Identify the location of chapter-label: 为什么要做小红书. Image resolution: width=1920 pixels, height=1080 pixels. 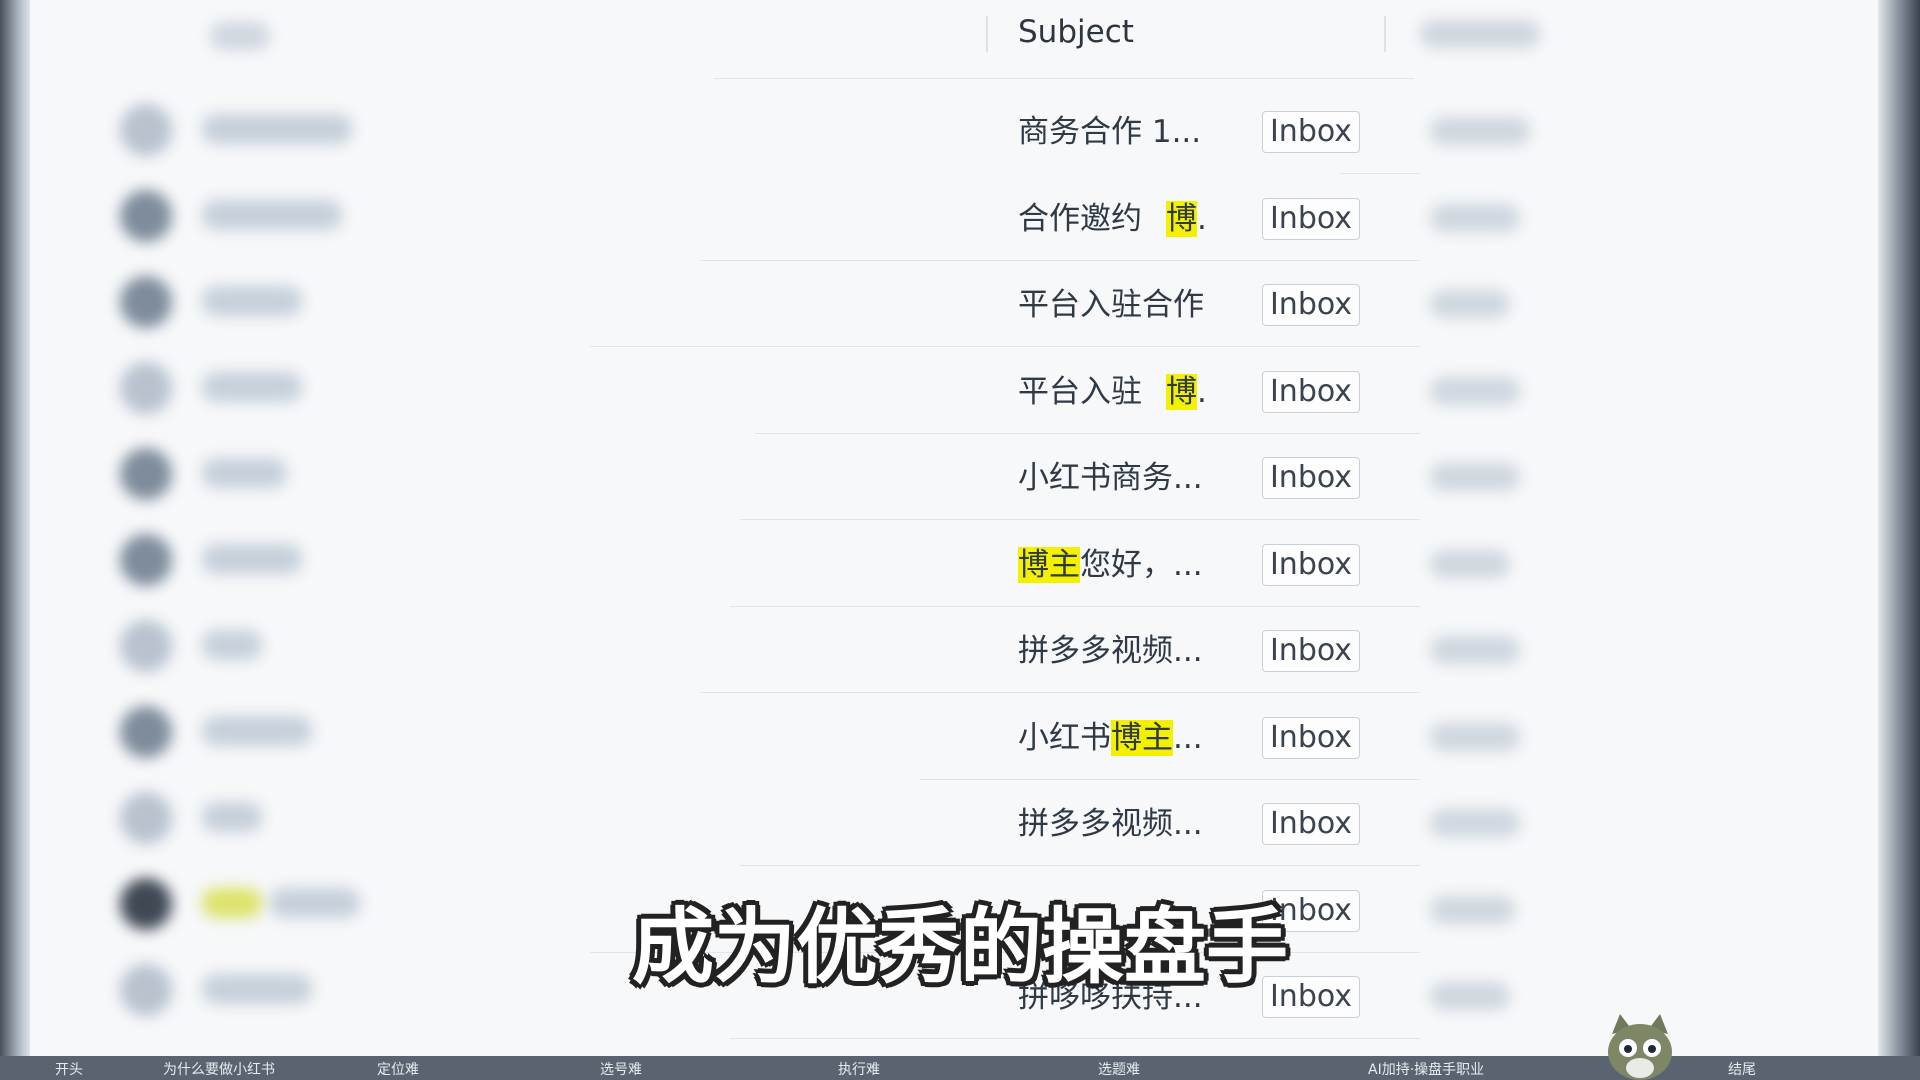
(219, 1069).